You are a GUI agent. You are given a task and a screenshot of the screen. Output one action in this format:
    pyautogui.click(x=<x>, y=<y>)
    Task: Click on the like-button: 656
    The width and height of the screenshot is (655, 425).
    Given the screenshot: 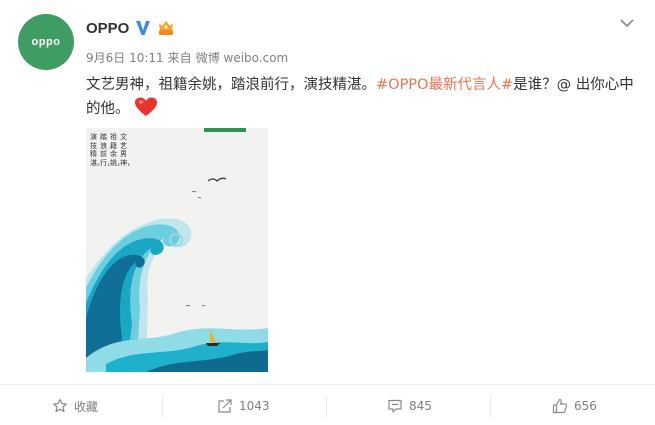 What is the action you would take?
    pyautogui.click(x=574, y=406)
    